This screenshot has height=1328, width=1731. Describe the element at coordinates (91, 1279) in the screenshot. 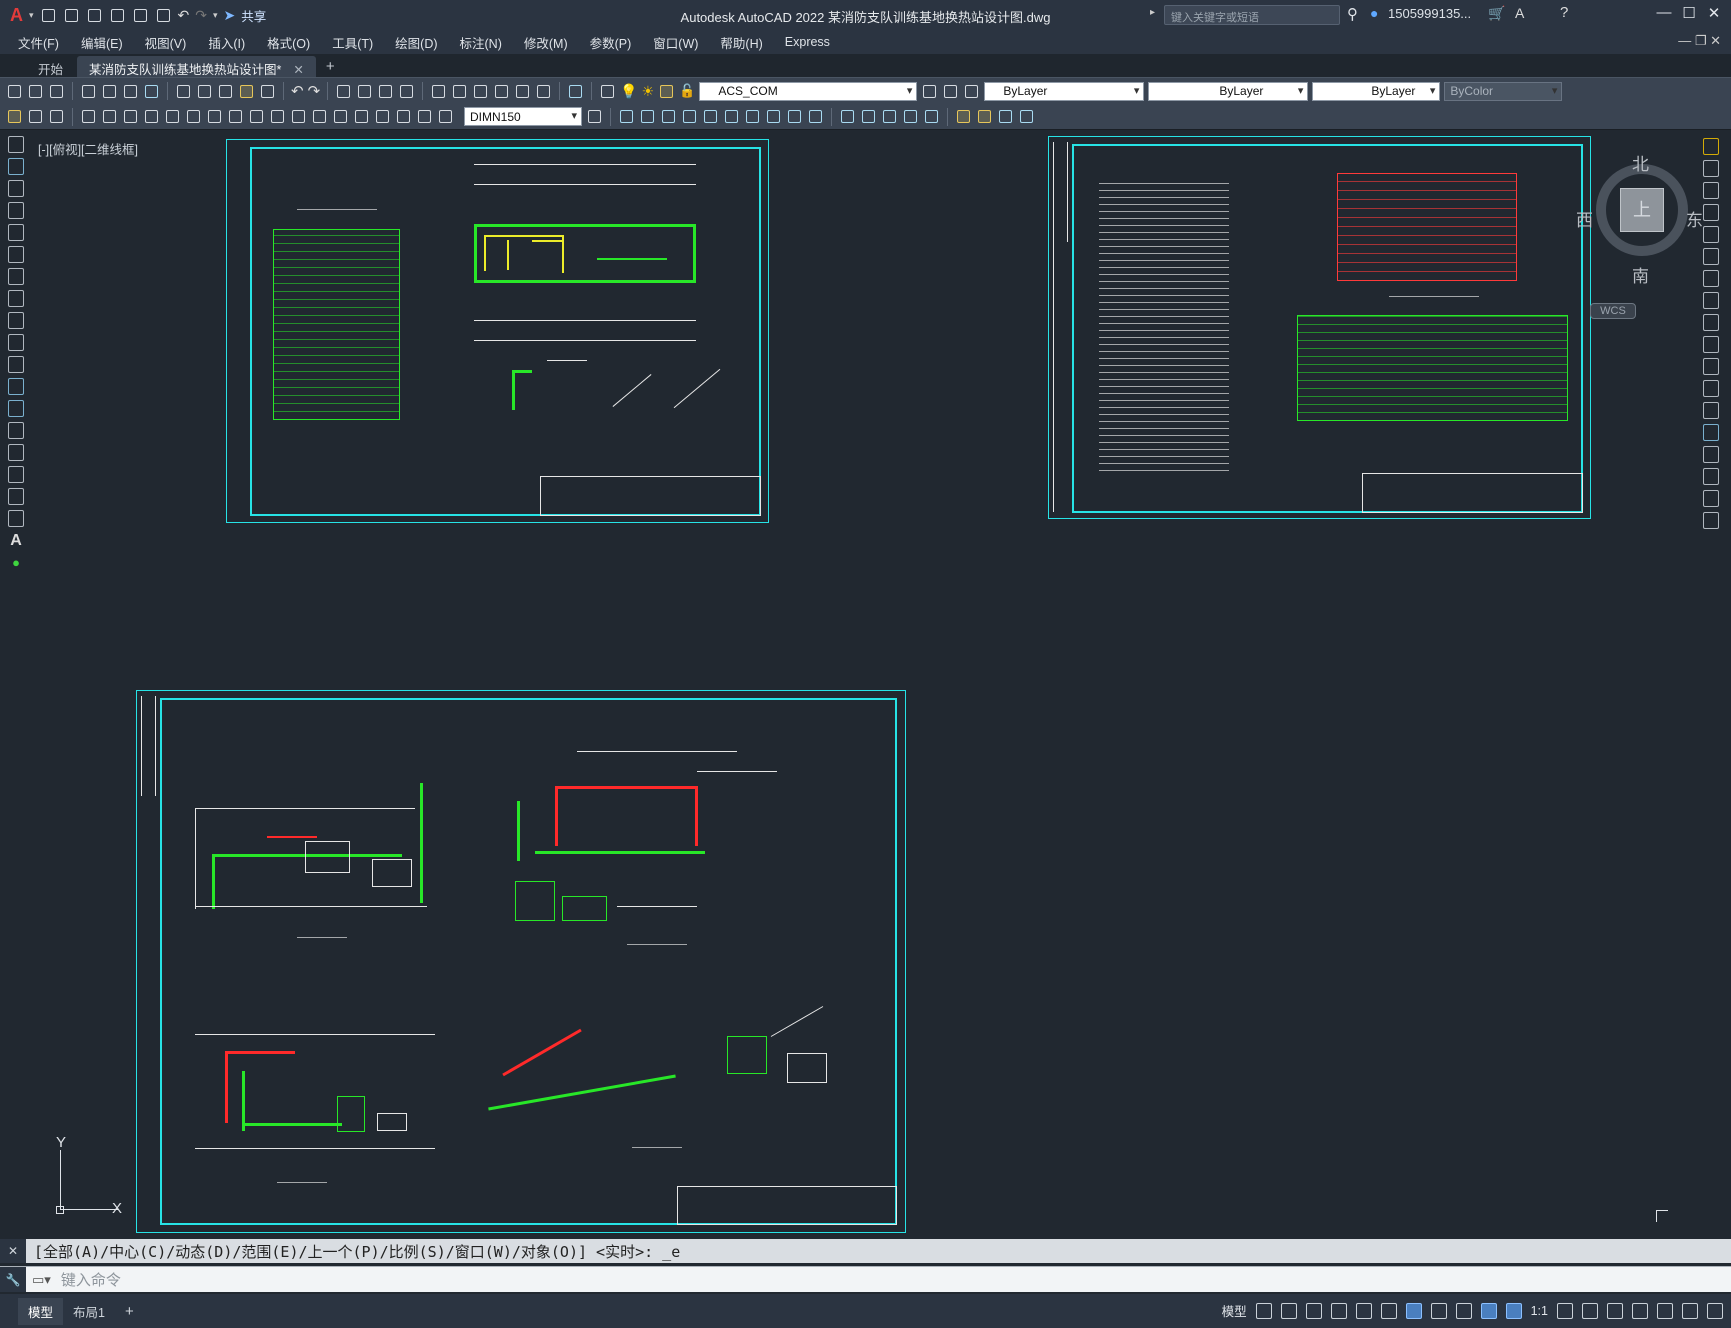

I see `command-input: 键入命令` at that location.